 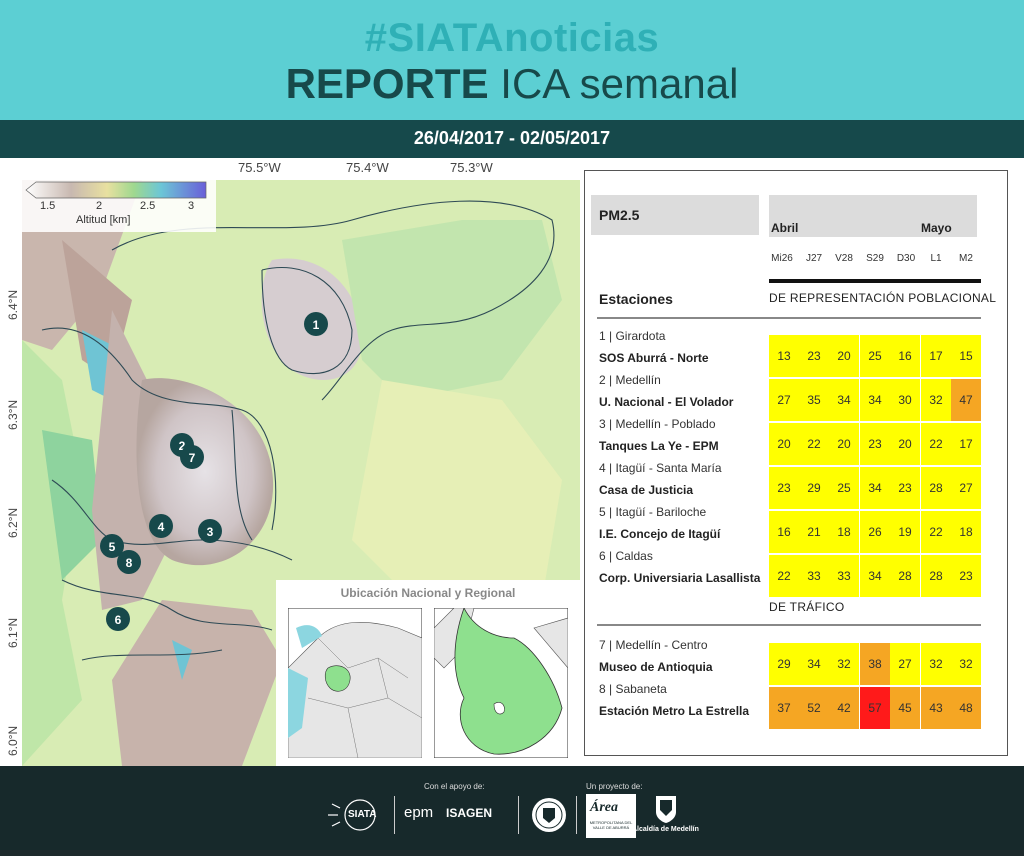 I want to click on aqi-value-cell: 19, so click(x=905, y=532).